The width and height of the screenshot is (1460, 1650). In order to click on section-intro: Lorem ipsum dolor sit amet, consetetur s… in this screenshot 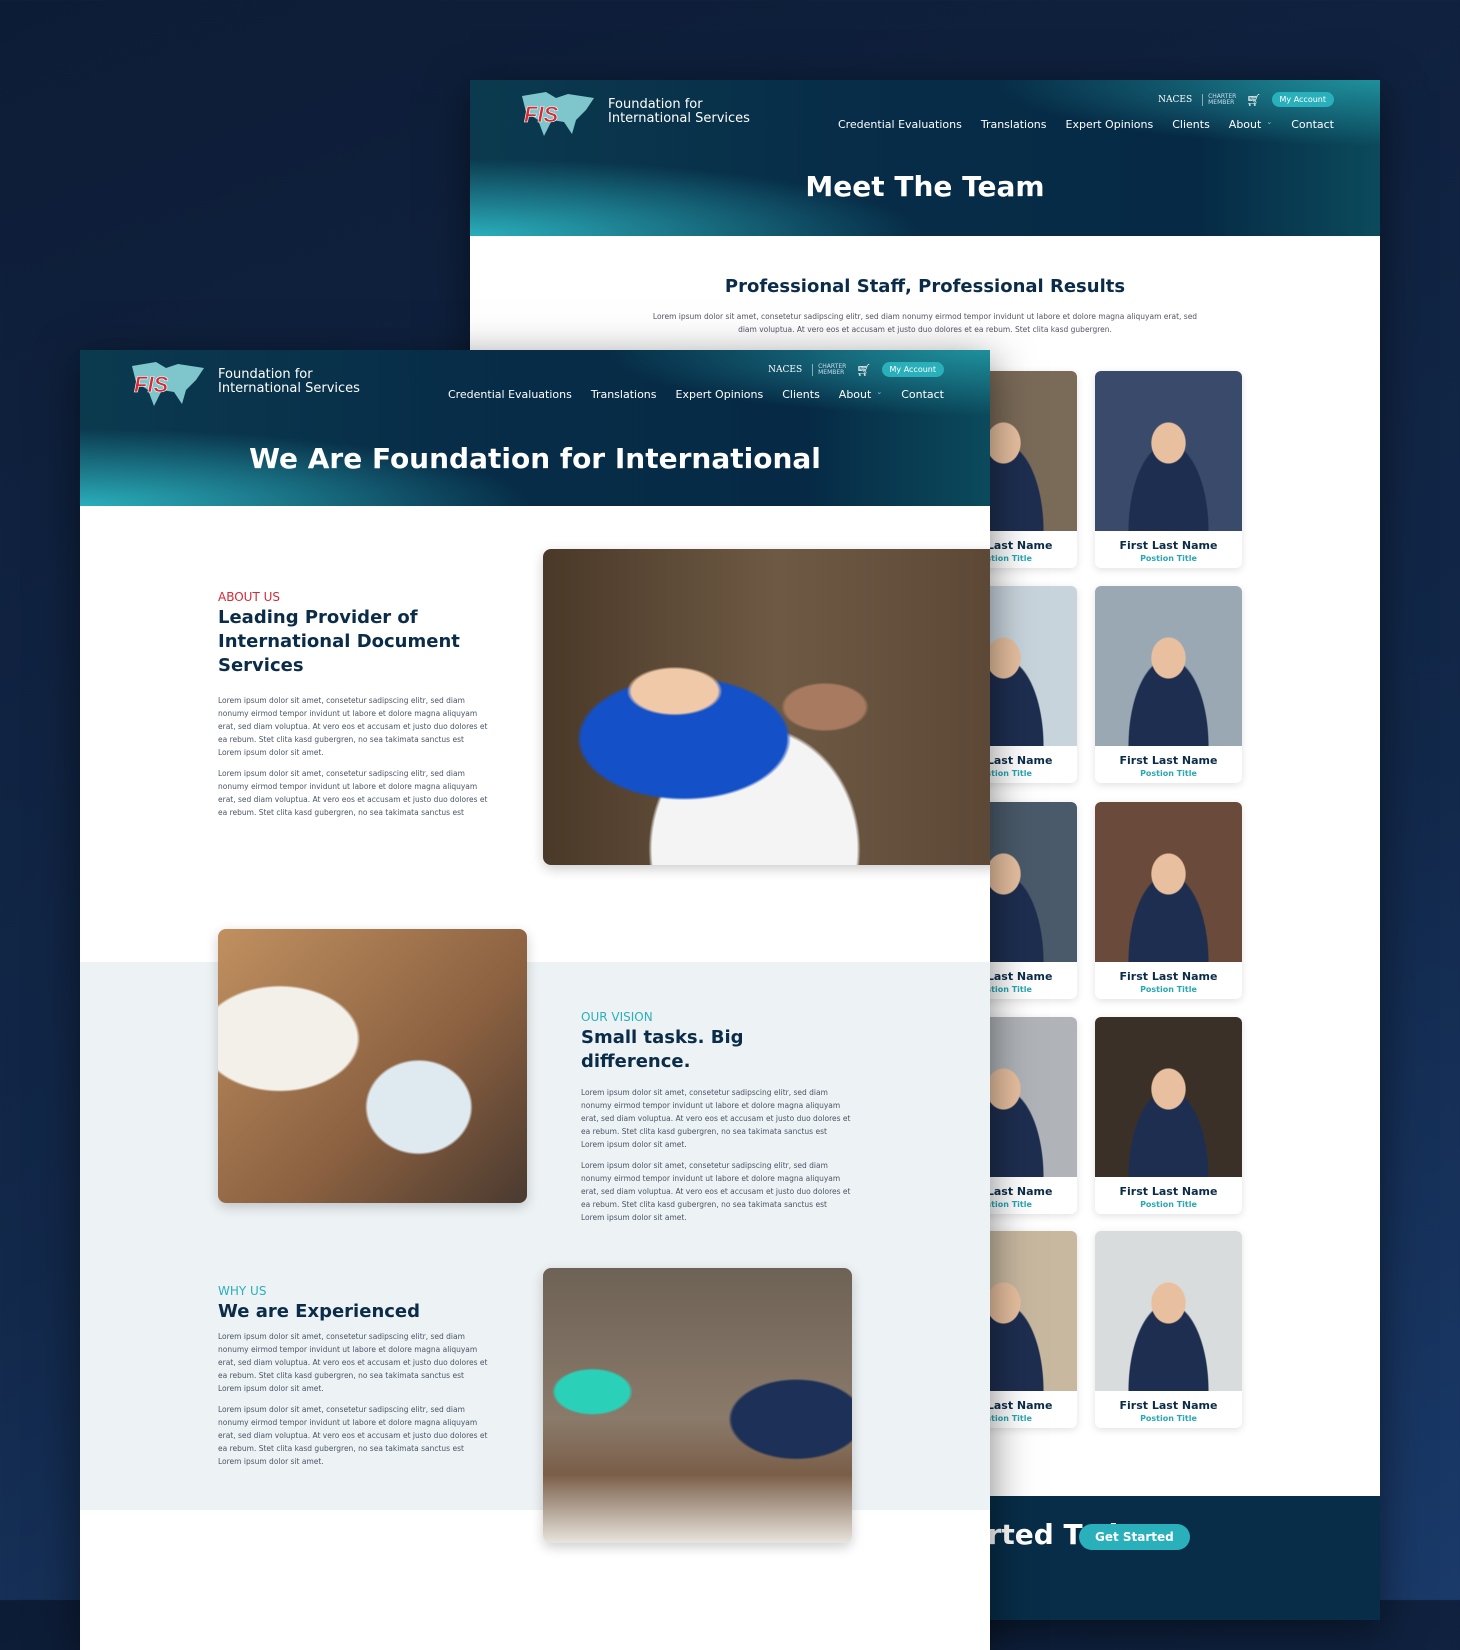, I will do `click(925, 323)`.